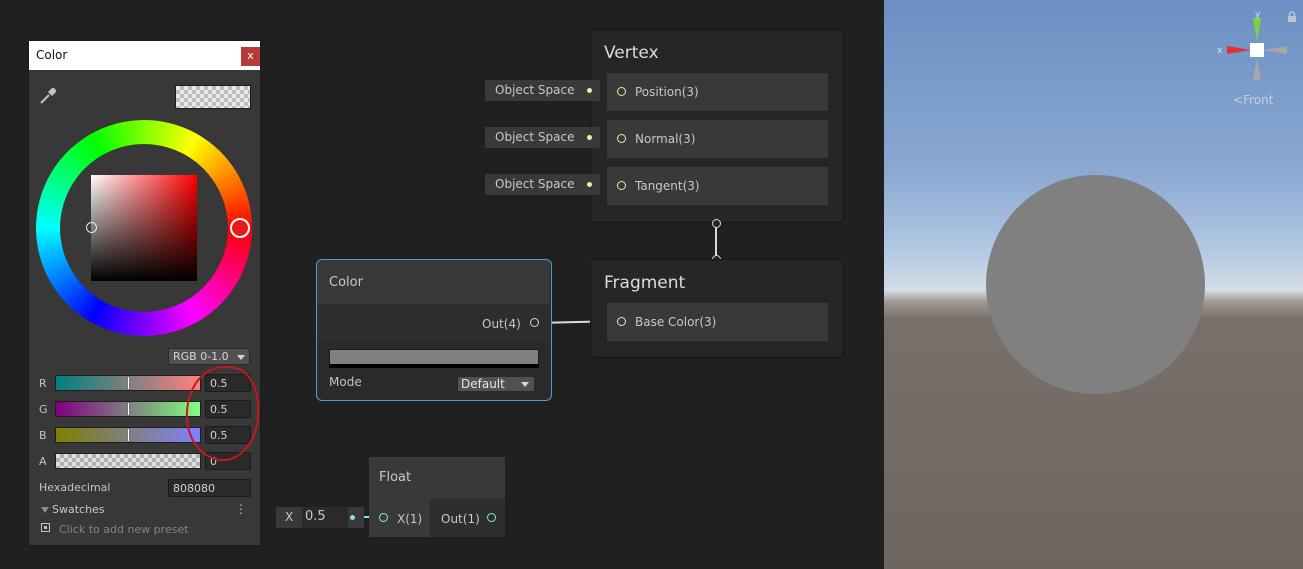 Image resolution: width=1303 pixels, height=569 pixels. I want to click on port-label: Normal(3), so click(665, 139).